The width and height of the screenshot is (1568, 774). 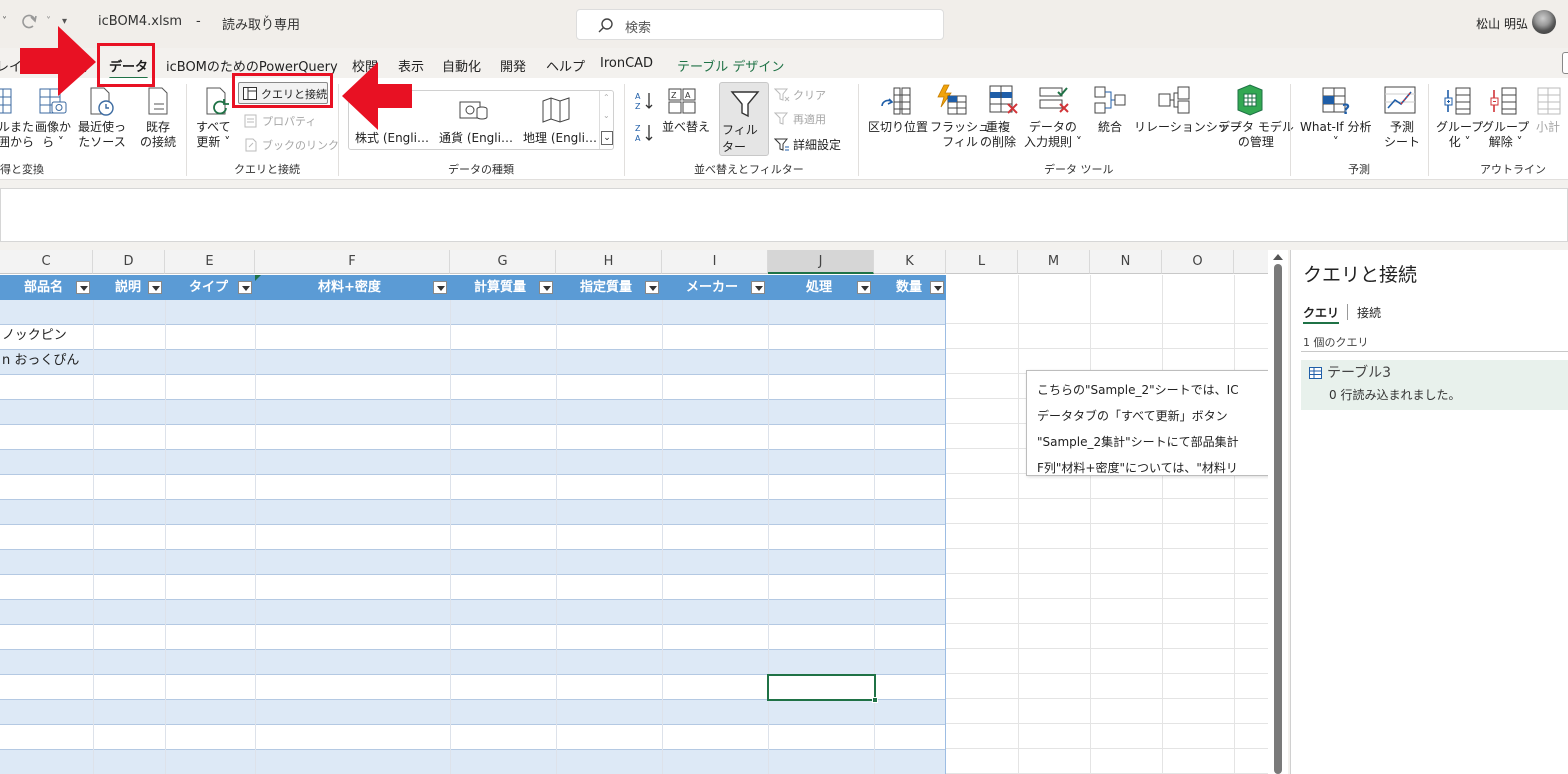 What do you see at coordinates (17, 135) in the screenshot?
I see `from-table-button: ルまた 囲から` at bounding box center [17, 135].